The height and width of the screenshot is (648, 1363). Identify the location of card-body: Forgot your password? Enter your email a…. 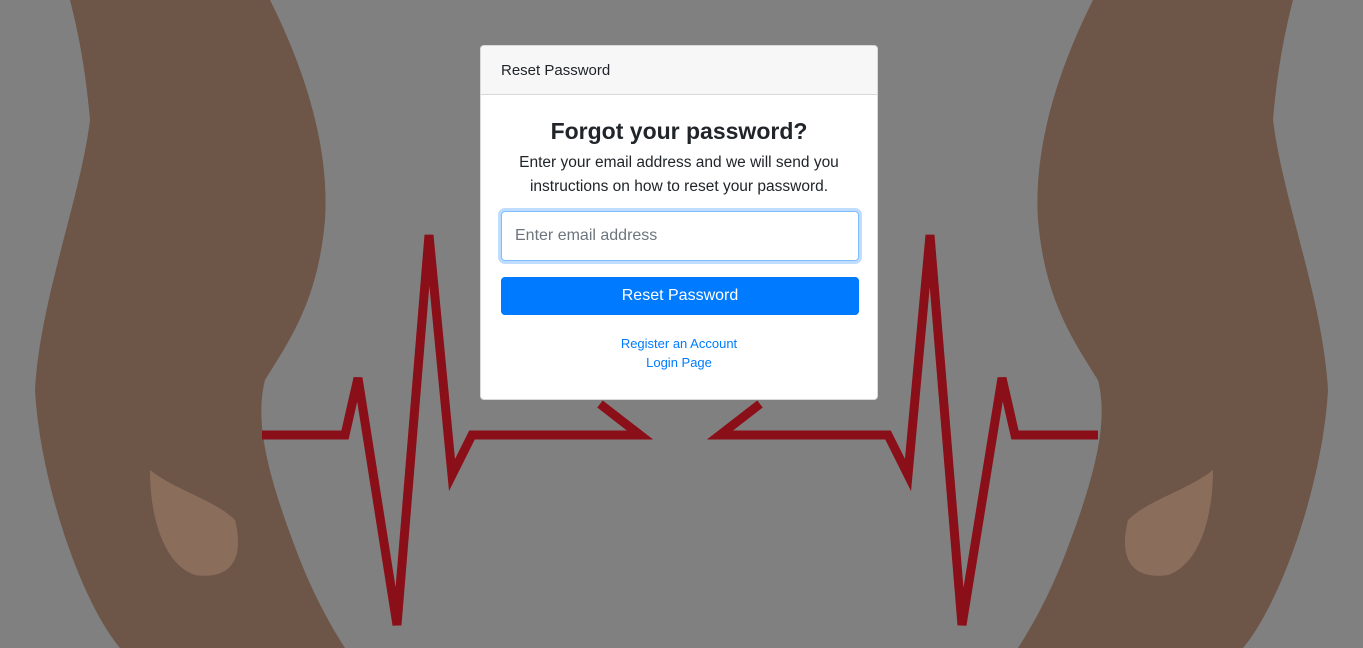
(679, 244).